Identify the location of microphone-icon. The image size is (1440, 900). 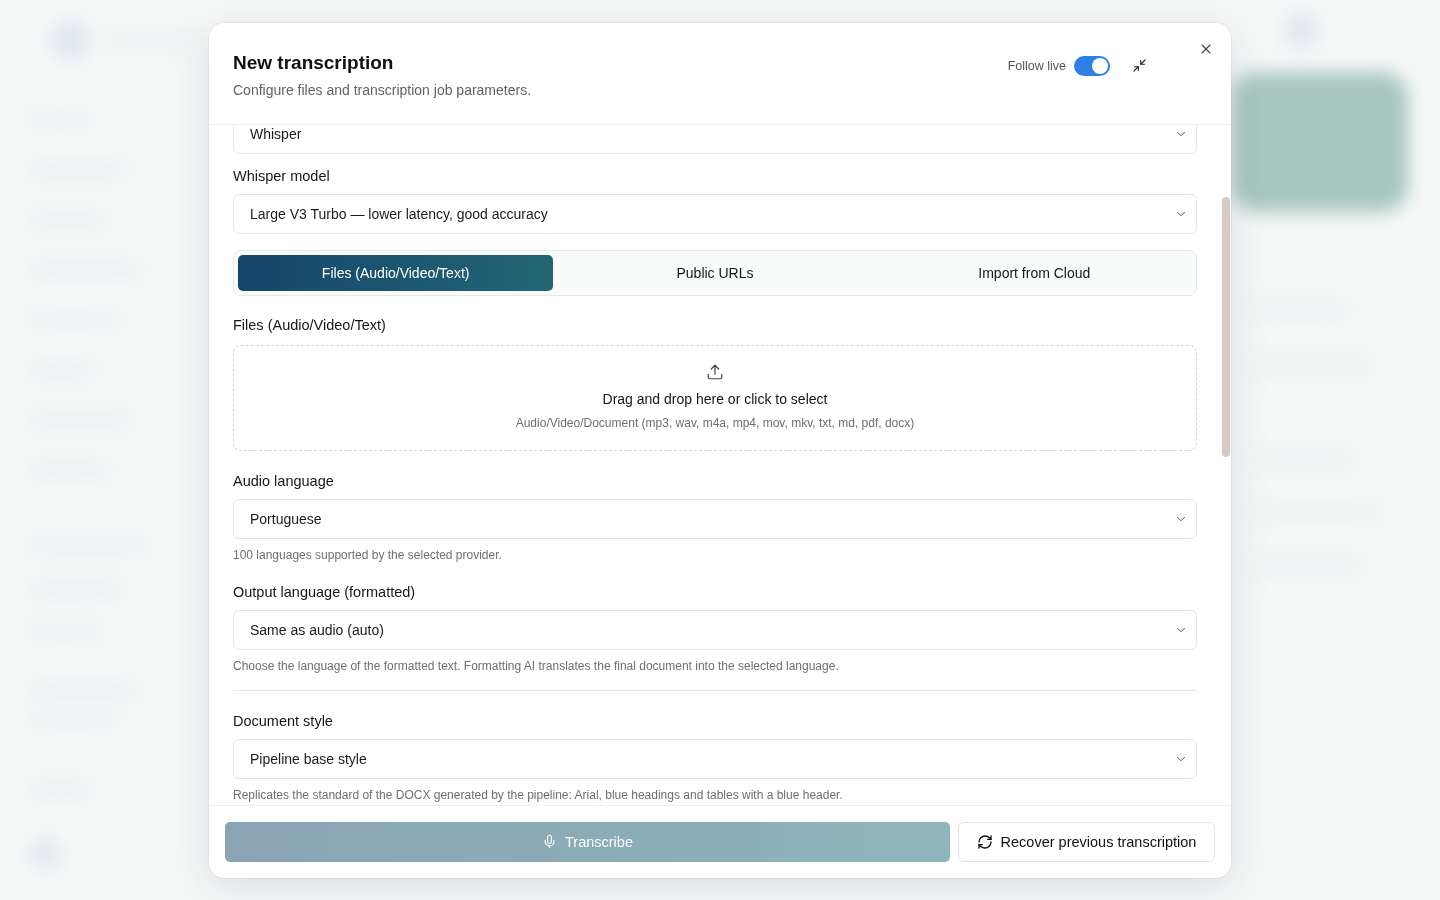
(549, 841).